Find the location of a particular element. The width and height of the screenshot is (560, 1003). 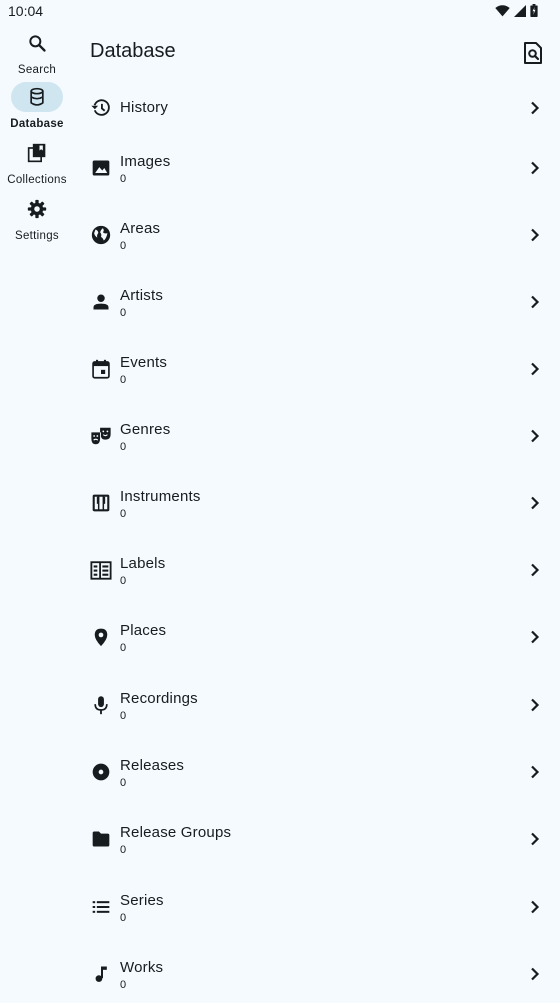

list-item-label: Images is located at coordinates (145, 161).